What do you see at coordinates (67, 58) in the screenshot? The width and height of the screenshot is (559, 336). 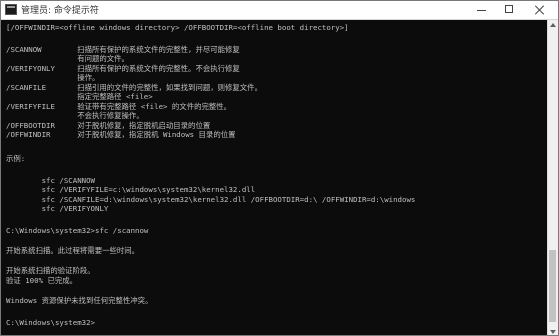 I see `console-line: 有问题的文件。` at bounding box center [67, 58].